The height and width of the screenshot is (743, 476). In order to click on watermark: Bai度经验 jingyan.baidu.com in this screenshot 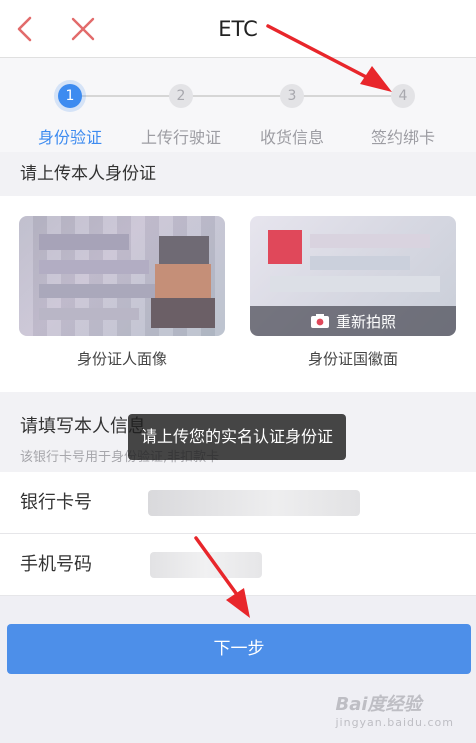, I will do `click(394, 709)`.